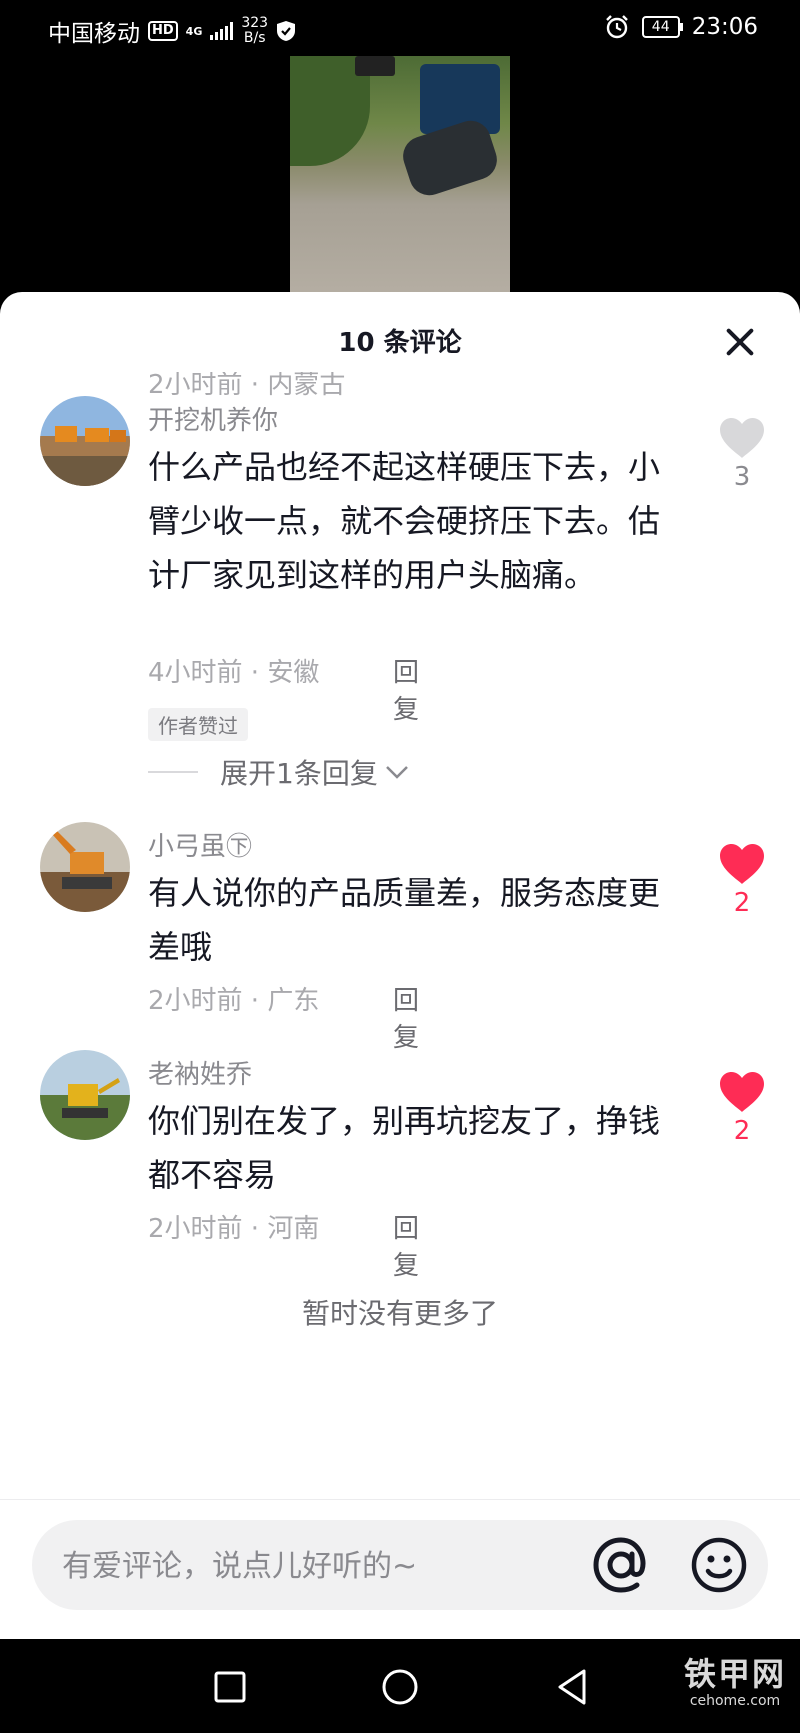 The image size is (800, 1733). Describe the element at coordinates (404, 920) in the screenshot. I see `comment-text: 有人说你的产品质量差，服务态度更差哦` at that location.